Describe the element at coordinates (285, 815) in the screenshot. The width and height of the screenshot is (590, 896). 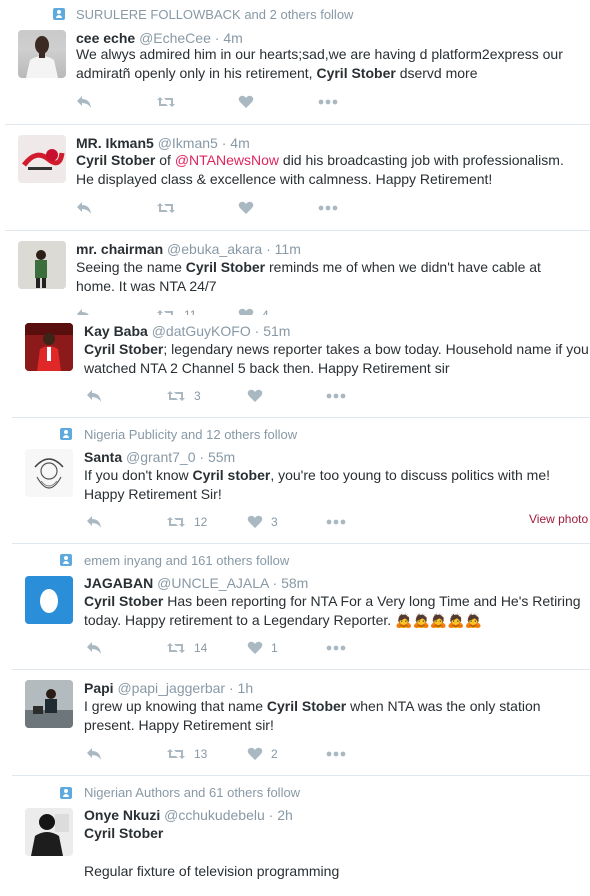
I see `timestamp: 2h` at that location.